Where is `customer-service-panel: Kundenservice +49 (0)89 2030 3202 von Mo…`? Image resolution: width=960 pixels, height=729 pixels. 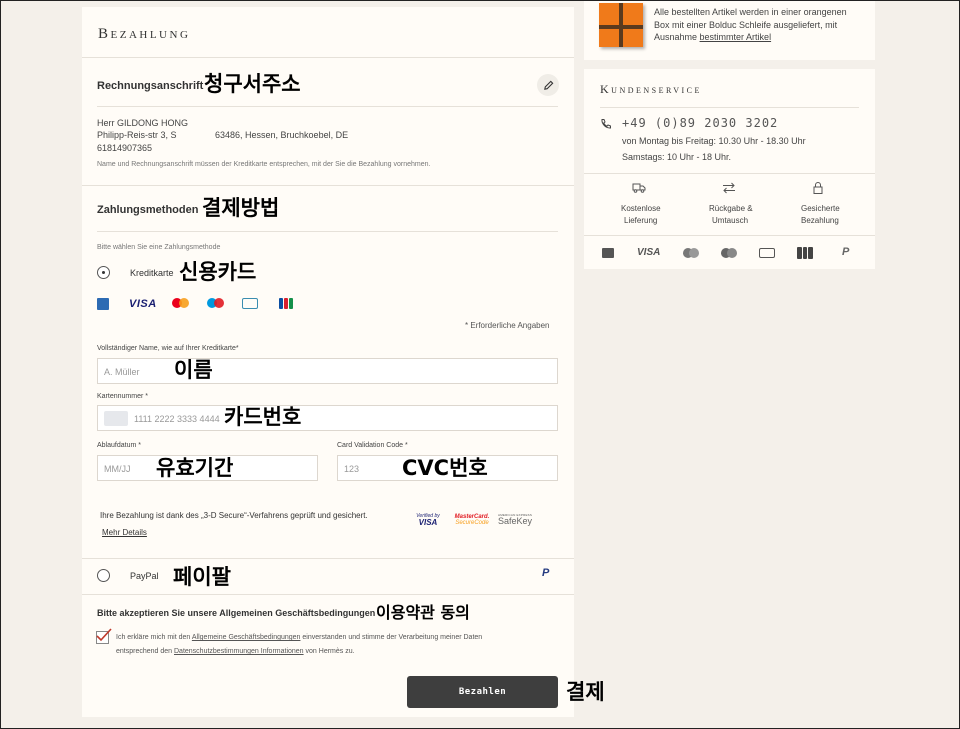
customer-service-panel: Kundenservice +49 (0)89 2030 3202 von Mo… is located at coordinates (729, 169).